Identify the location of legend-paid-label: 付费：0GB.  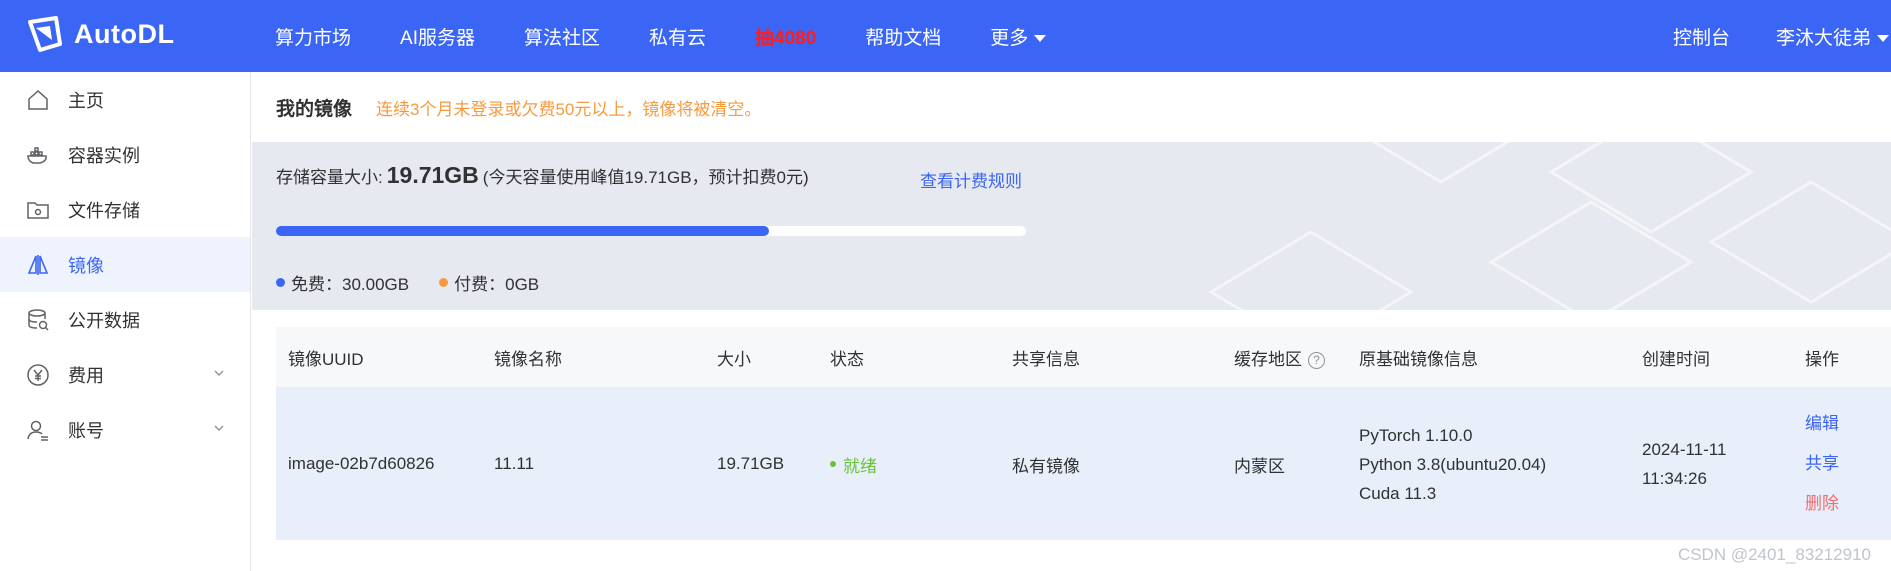
(497, 284).